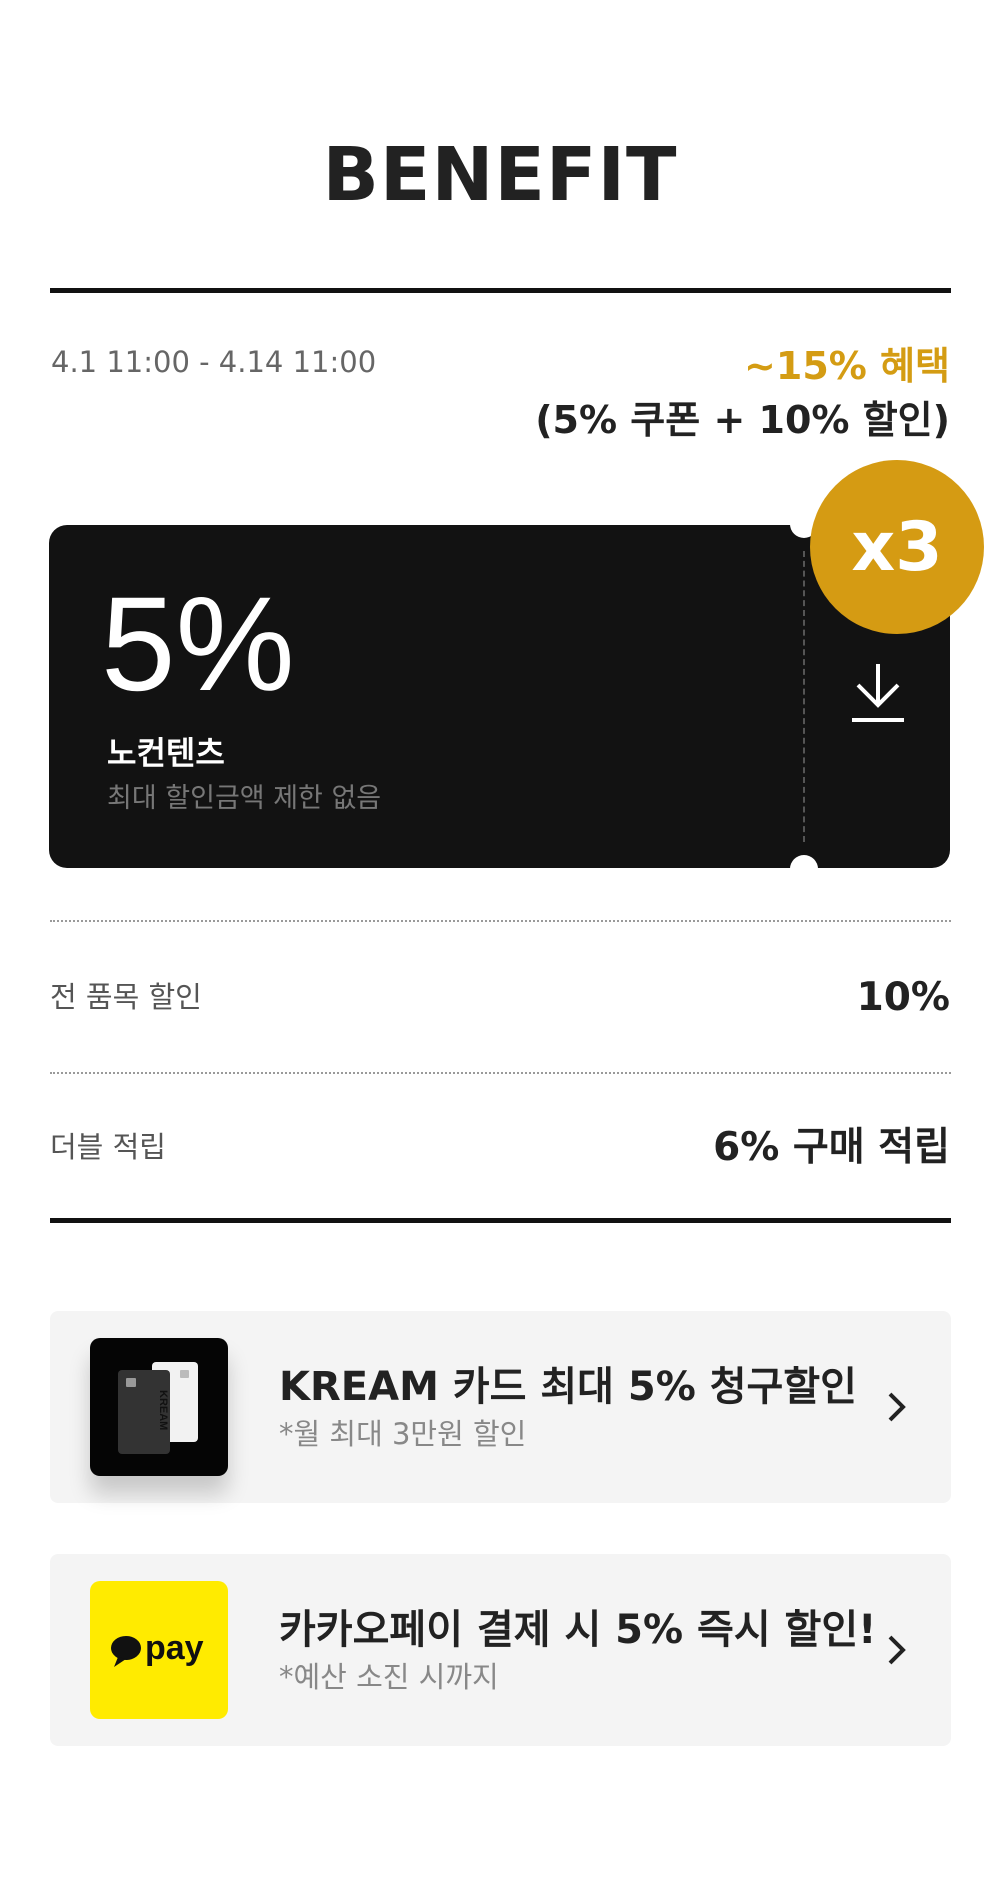 Image resolution: width=1000 pixels, height=1895 pixels. What do you see at coordinates (198, 644) in the screenshot?
I see `coupon-percent: 5%` at bounding box center [198, 644].